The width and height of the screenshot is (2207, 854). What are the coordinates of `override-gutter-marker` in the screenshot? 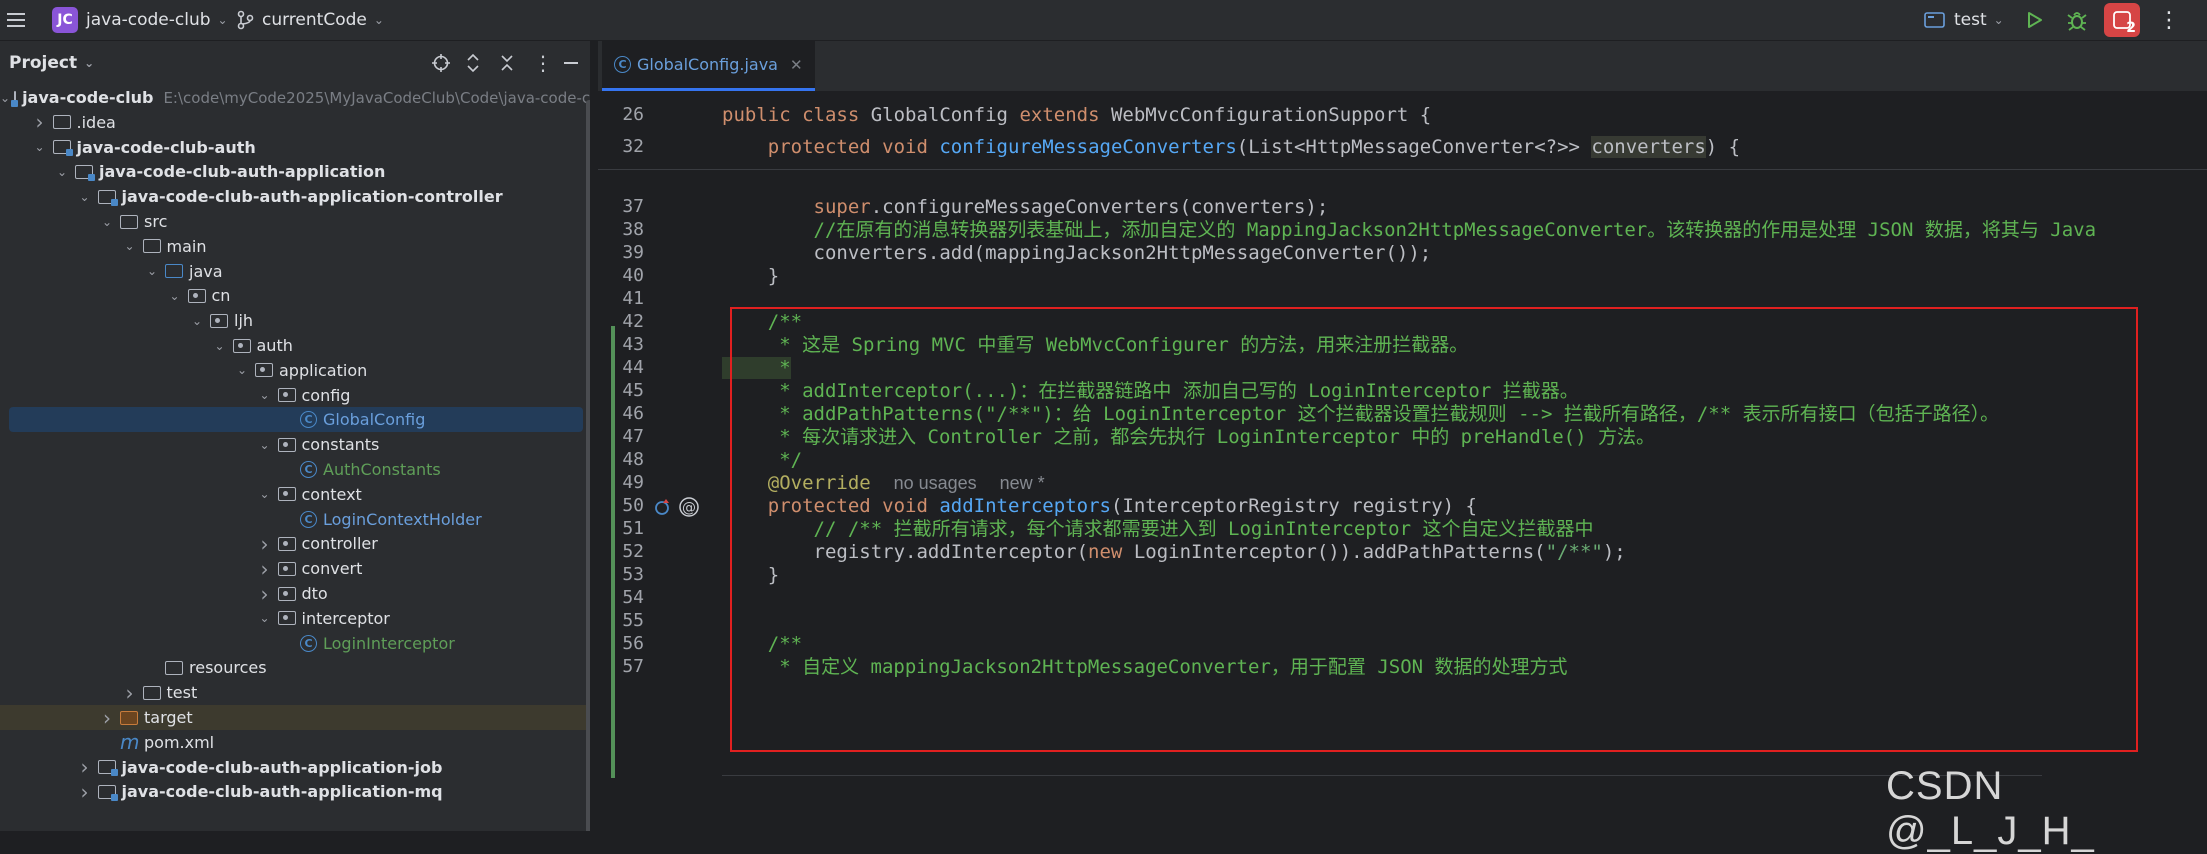 It's located at (663, 509).